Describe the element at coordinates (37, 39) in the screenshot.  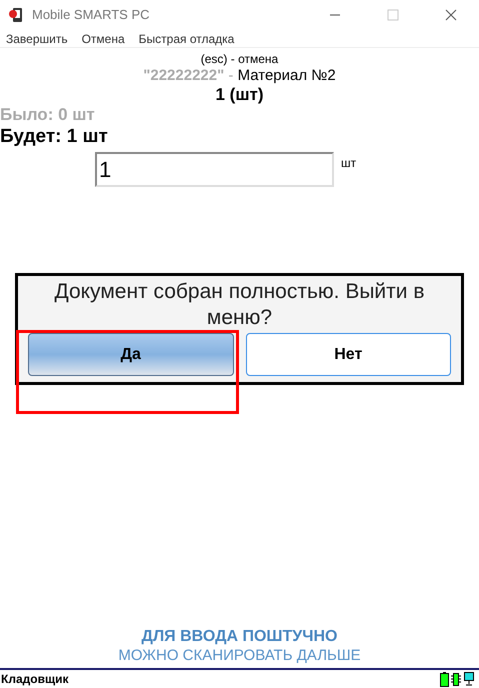
I see `menu-item: Завершить` at that location.